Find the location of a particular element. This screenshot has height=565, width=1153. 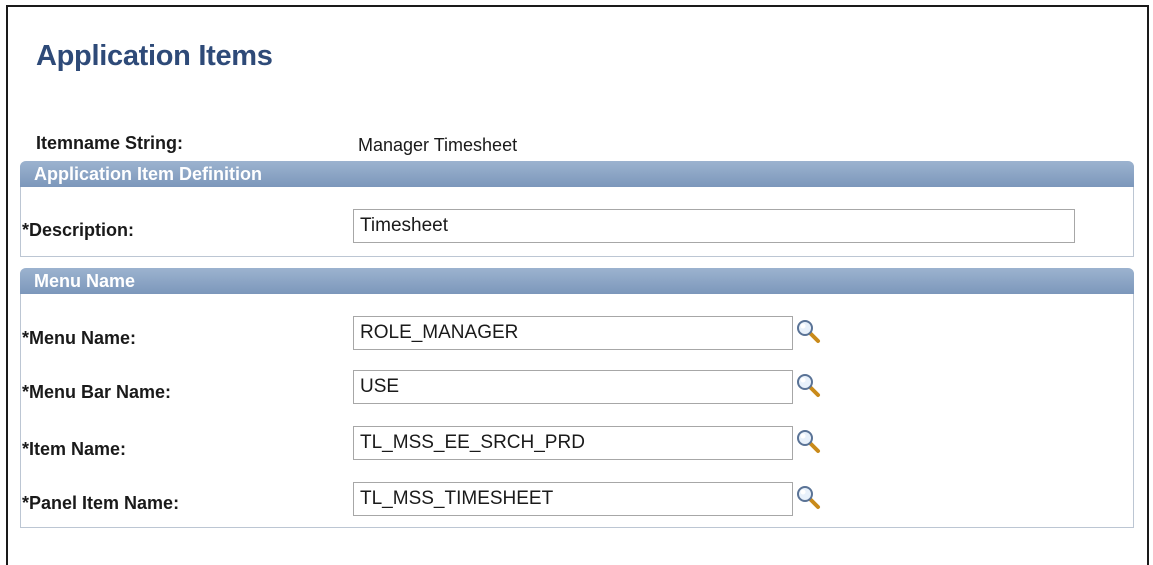

description-label: *Description: is located at coordinates (78, 230).